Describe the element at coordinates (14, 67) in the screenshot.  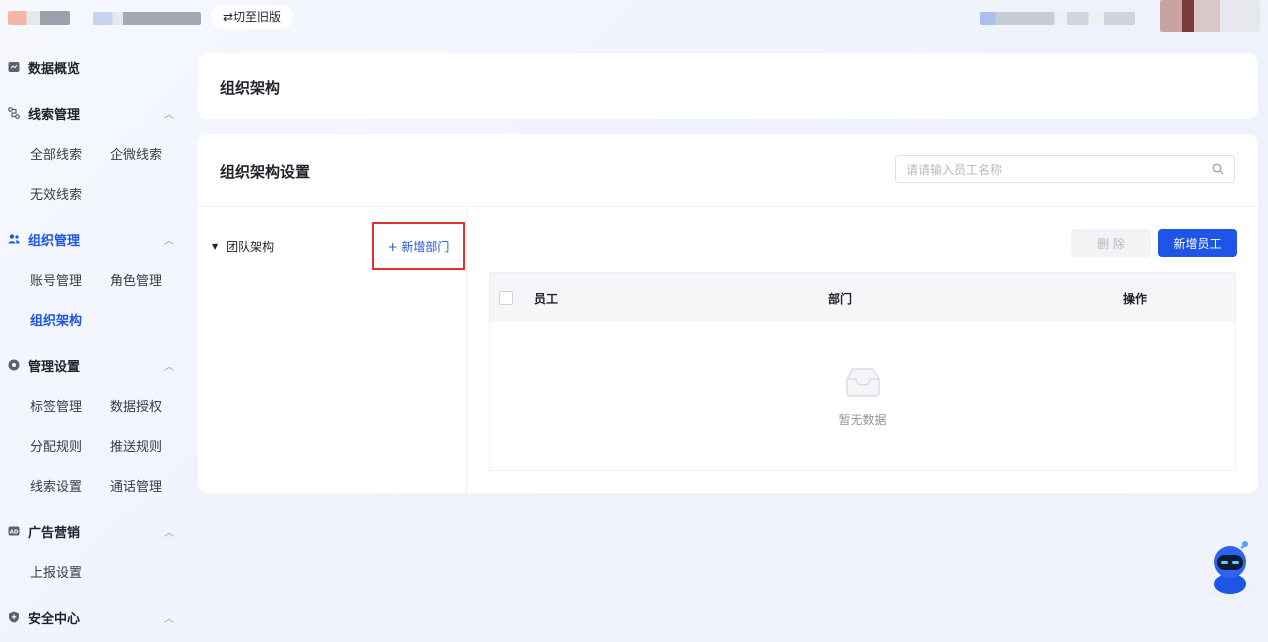
I see `chart-icon` at that location.